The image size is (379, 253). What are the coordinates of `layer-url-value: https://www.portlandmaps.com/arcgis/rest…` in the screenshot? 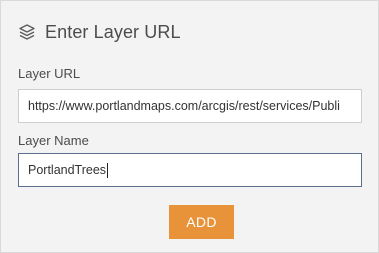 It's located at (184, 106).